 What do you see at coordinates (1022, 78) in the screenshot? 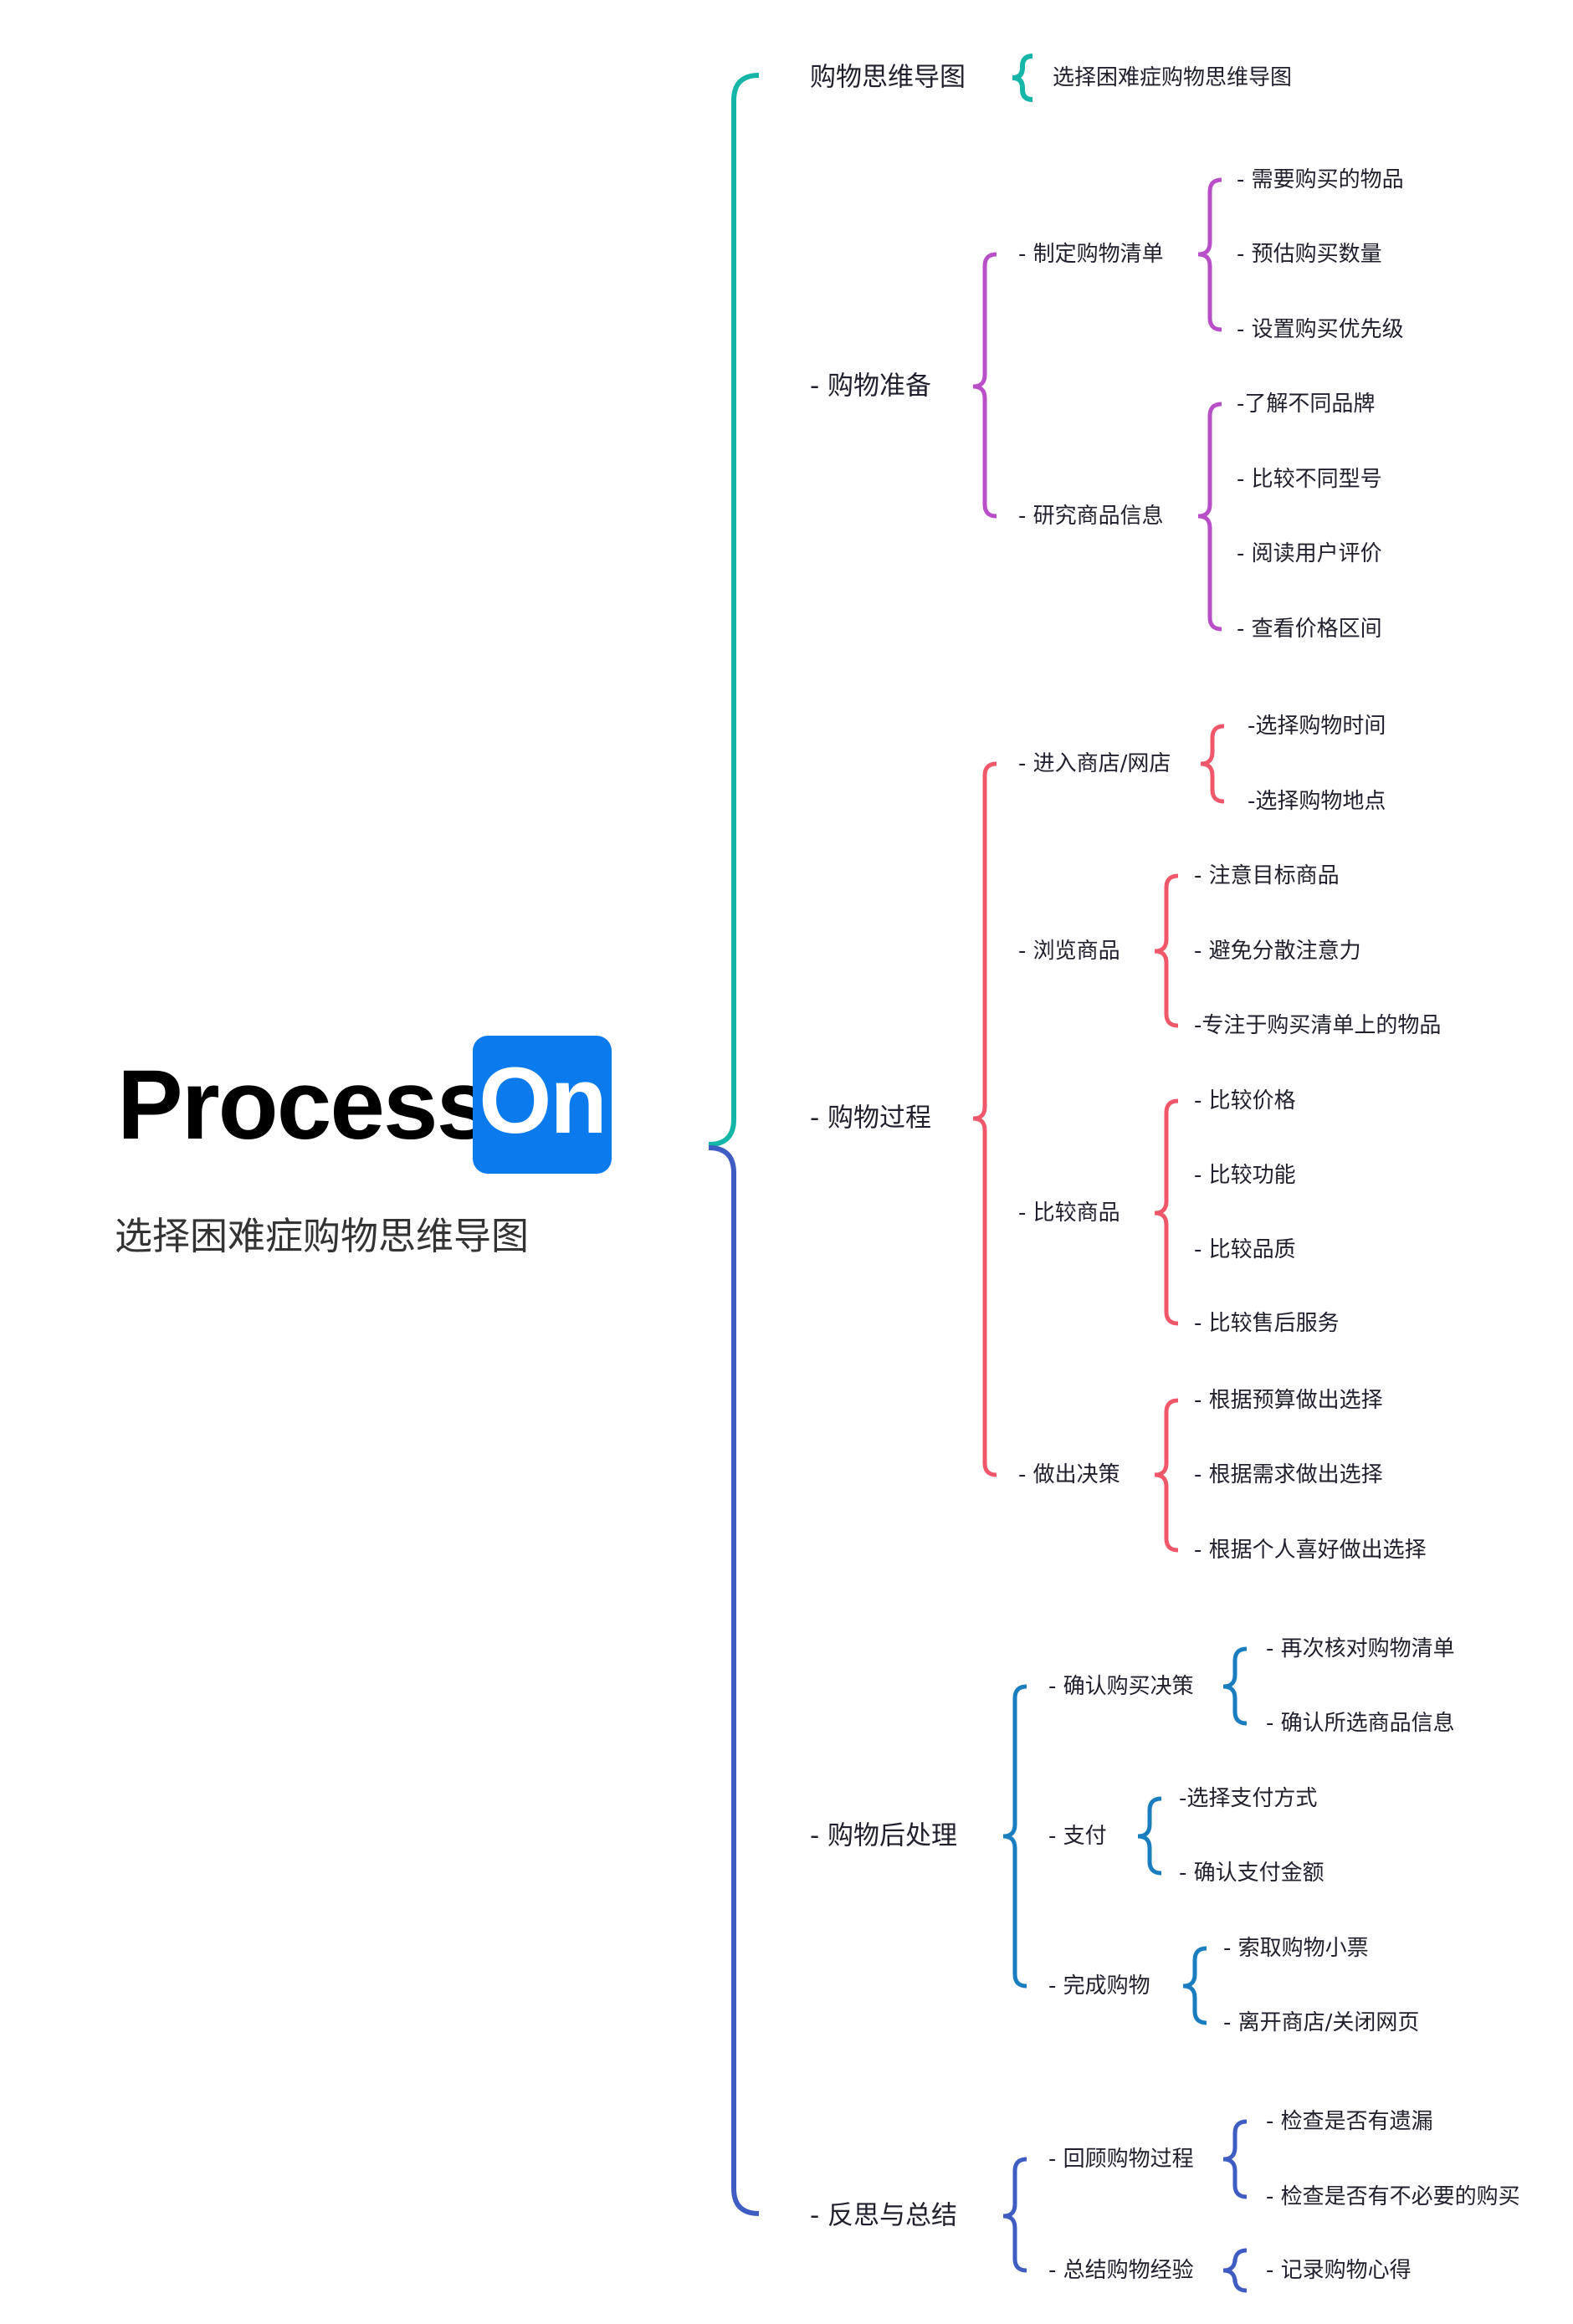
I see `brace-title` at bounding box center [1022, 78].